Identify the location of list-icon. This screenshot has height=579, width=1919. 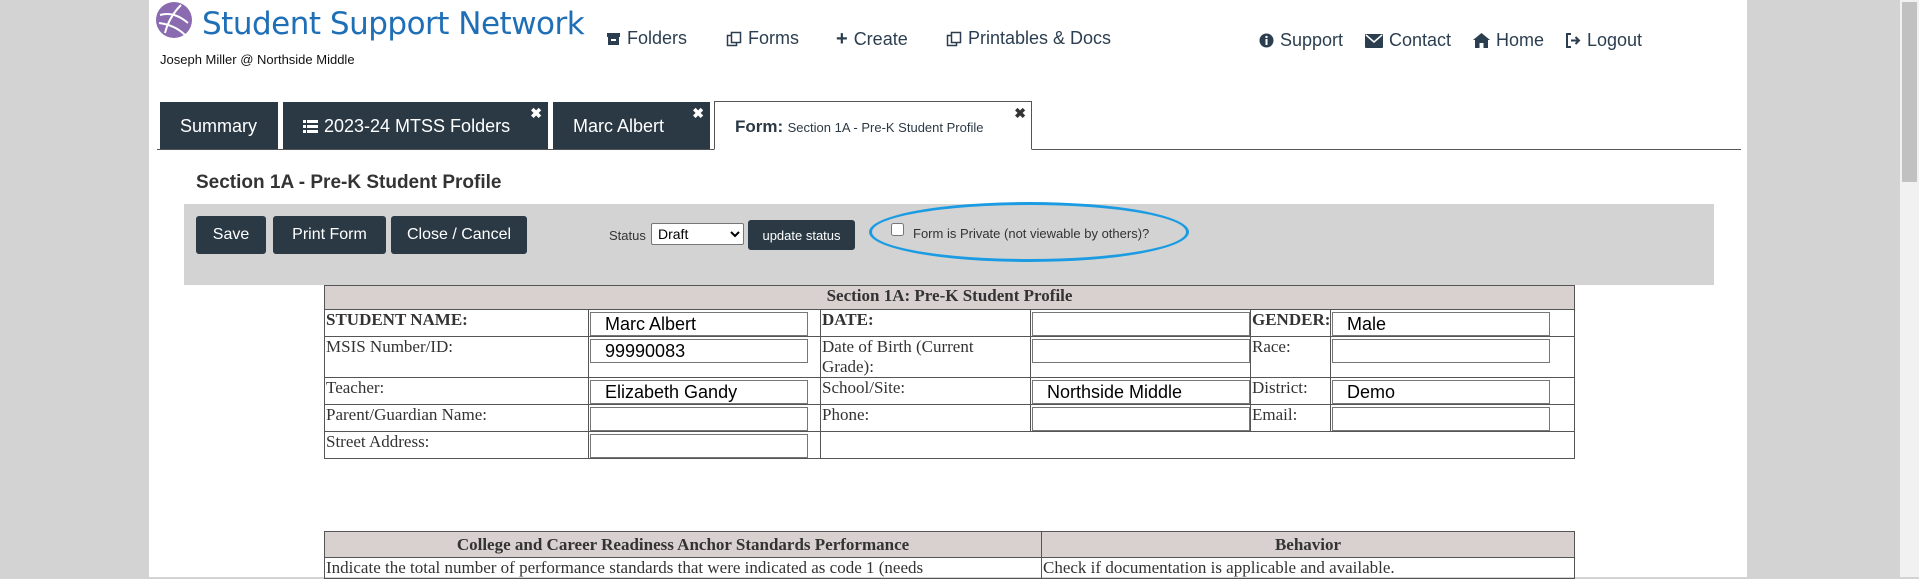
(310, 126).